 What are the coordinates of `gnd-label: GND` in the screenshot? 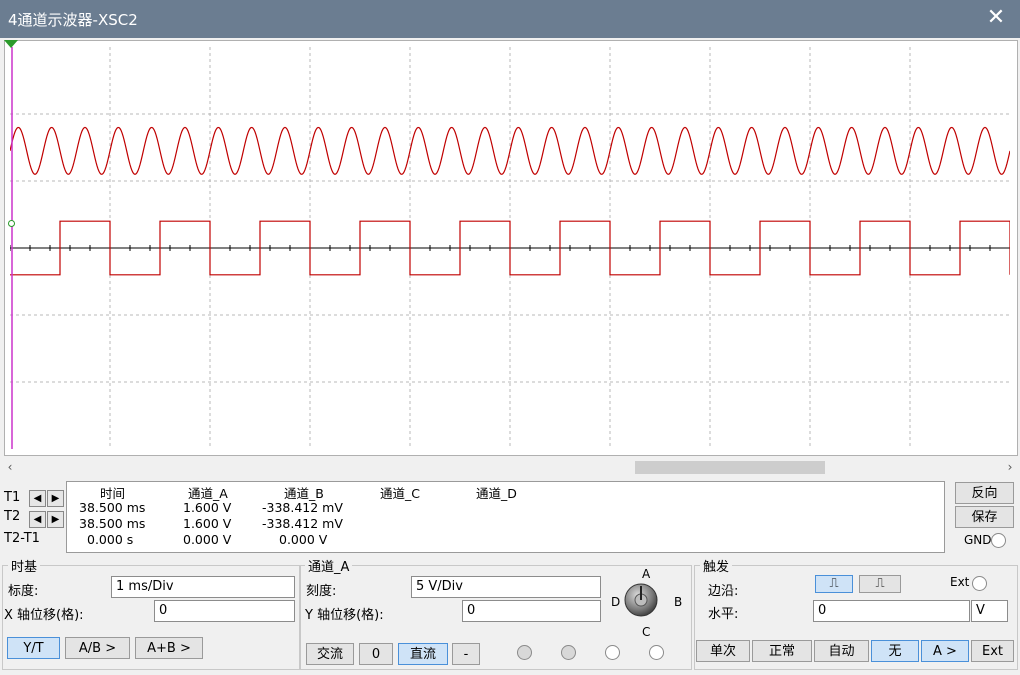 It's located at (978, 540).